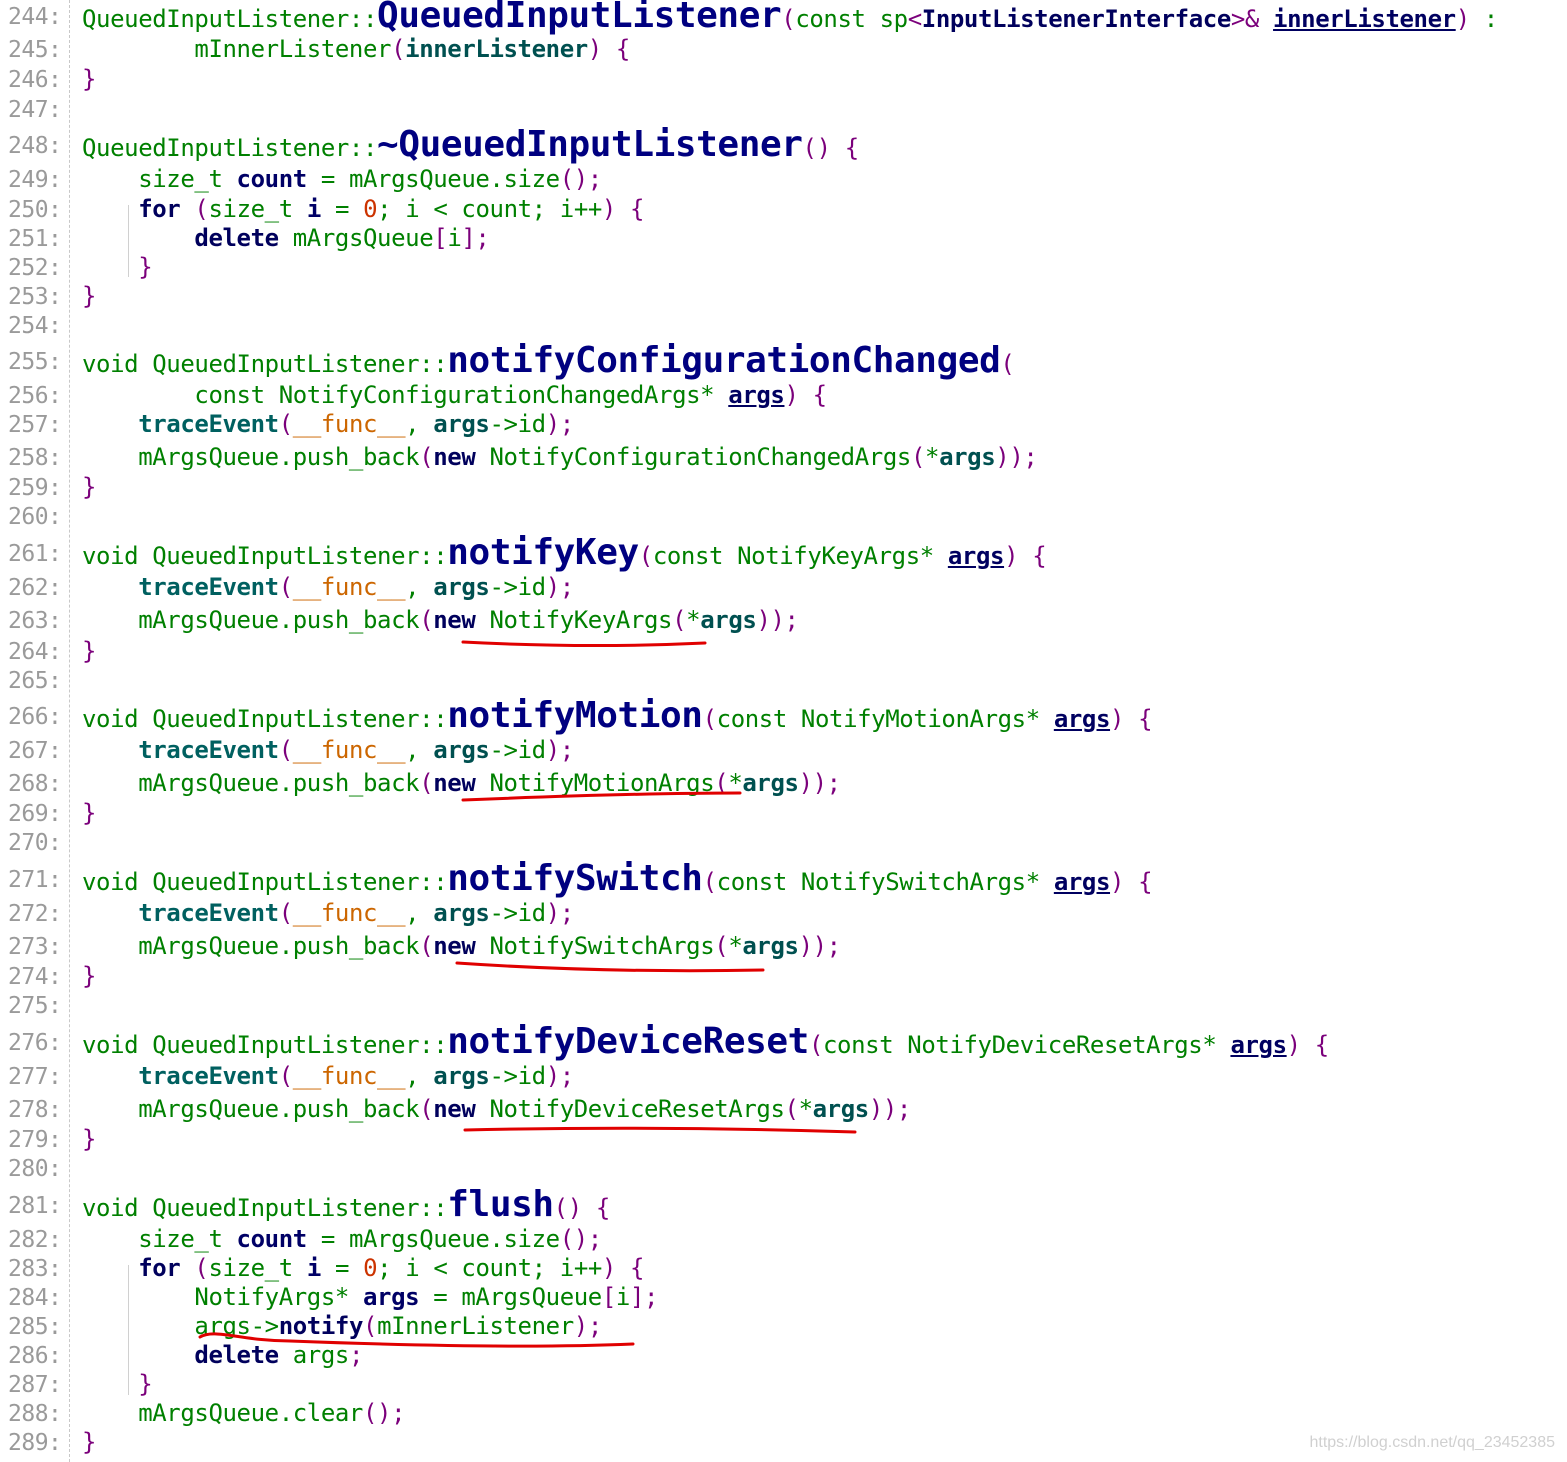 This screenshot has height=1462, width=1567. I want to click on line-number: 264:, so click(35, 652).